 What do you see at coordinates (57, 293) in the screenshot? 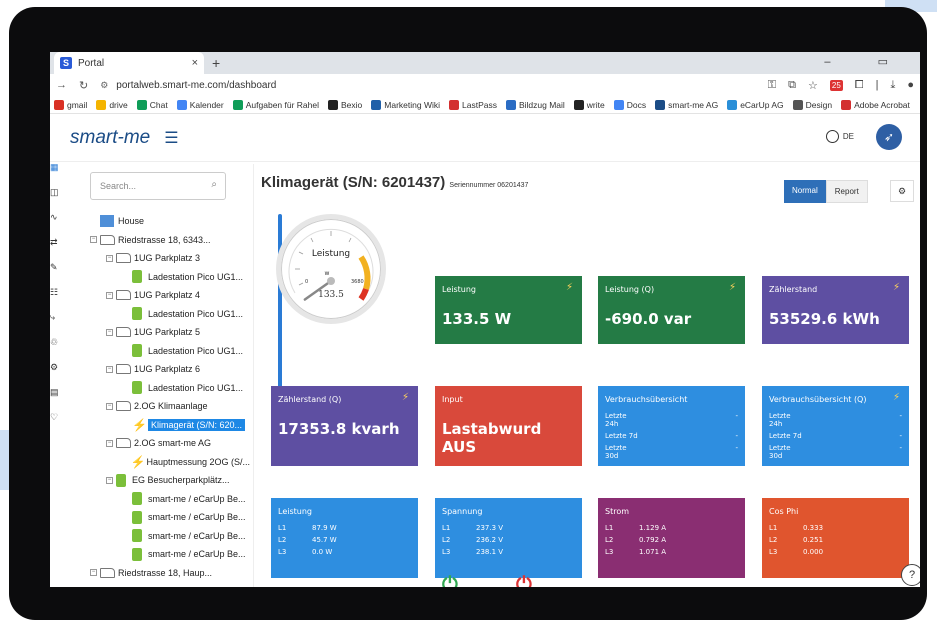
I see `list-icon: ☷` at bounding box center [57, 293].